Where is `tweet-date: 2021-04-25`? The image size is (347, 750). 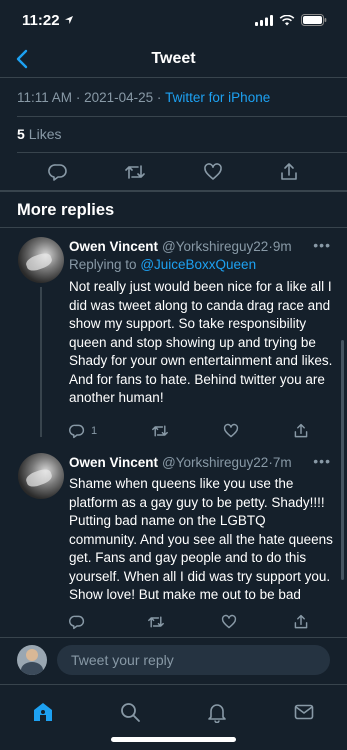 tweet-date: 2021-04-25 is located at coordinates (119, 97).